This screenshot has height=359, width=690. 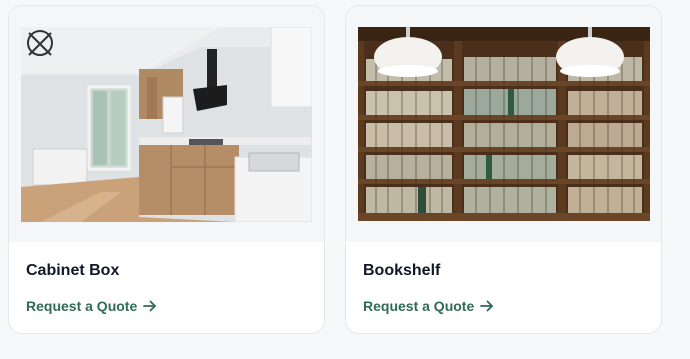 I want to click on card-title: Bookshelf, so click(x=402, y=270).